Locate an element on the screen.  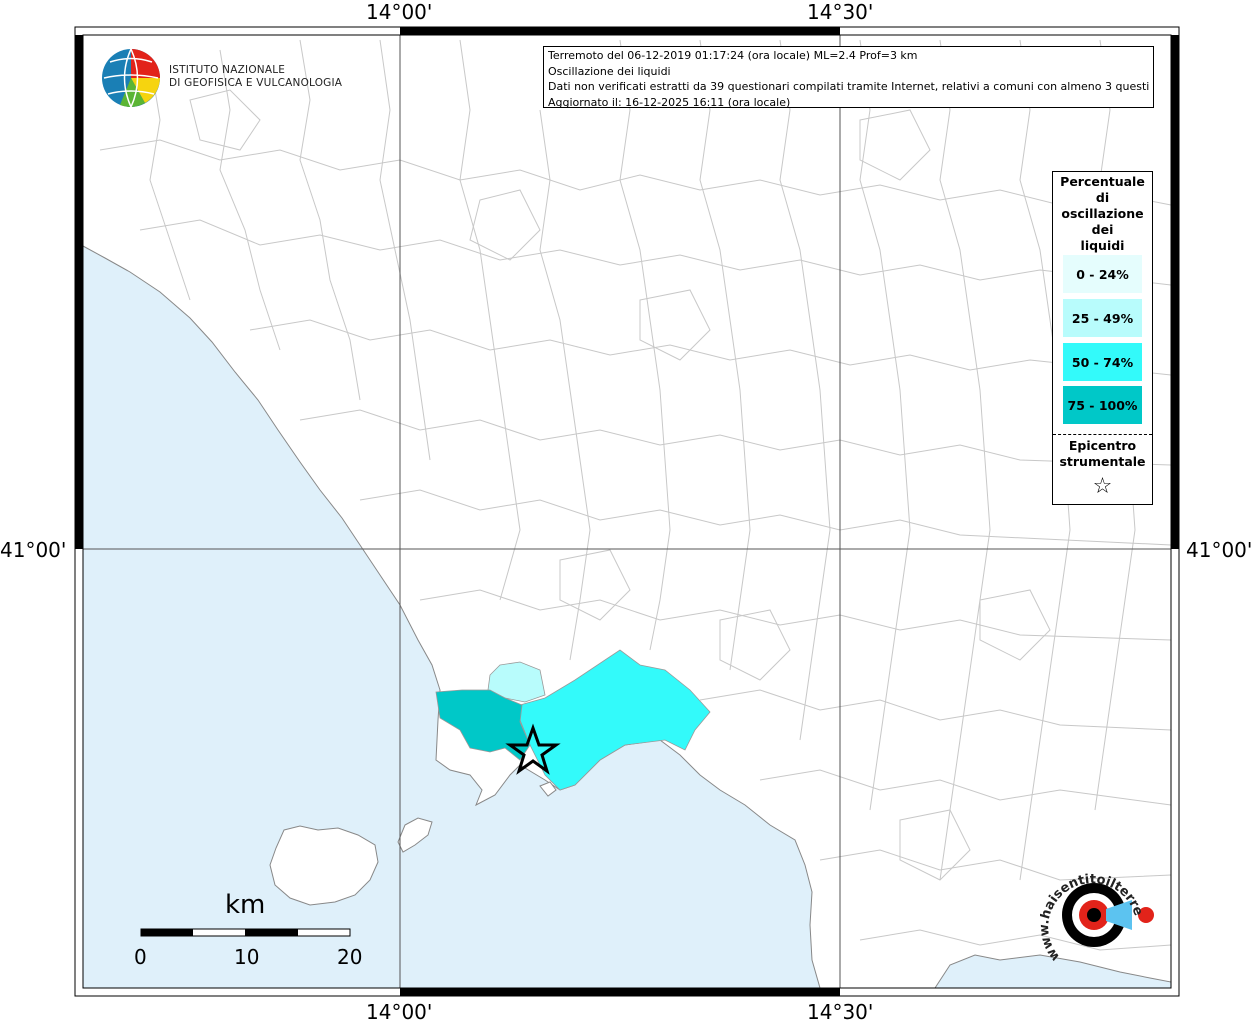
watermark: www.haisentitoilterremoto.it is located at coordinates (1089, 911).